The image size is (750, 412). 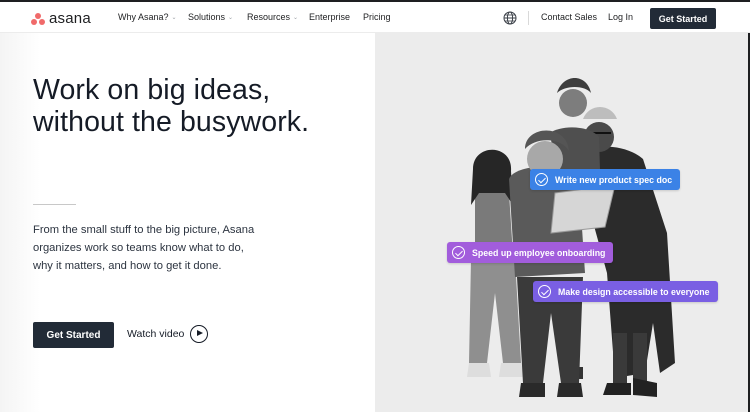 What do you see at coordinates (683, 18) in the screenshot?
I see `header-get-started-button: Get Started` at bounding box center [683, 18].